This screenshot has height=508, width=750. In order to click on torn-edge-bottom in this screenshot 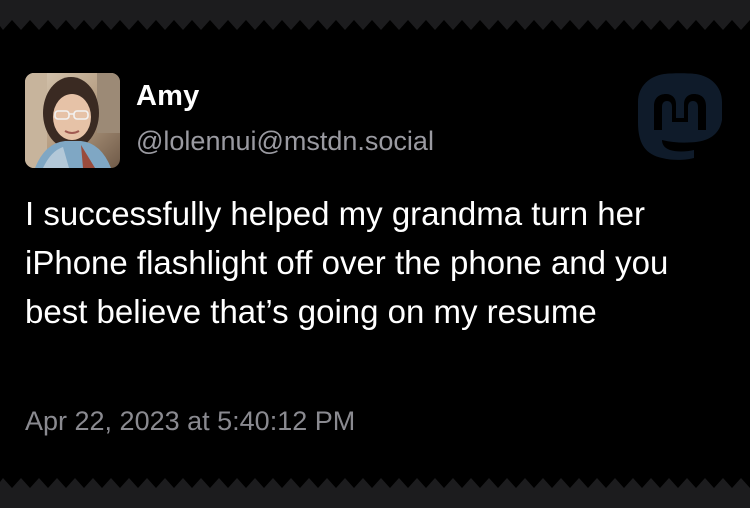, I will do `click(375, 493)`.